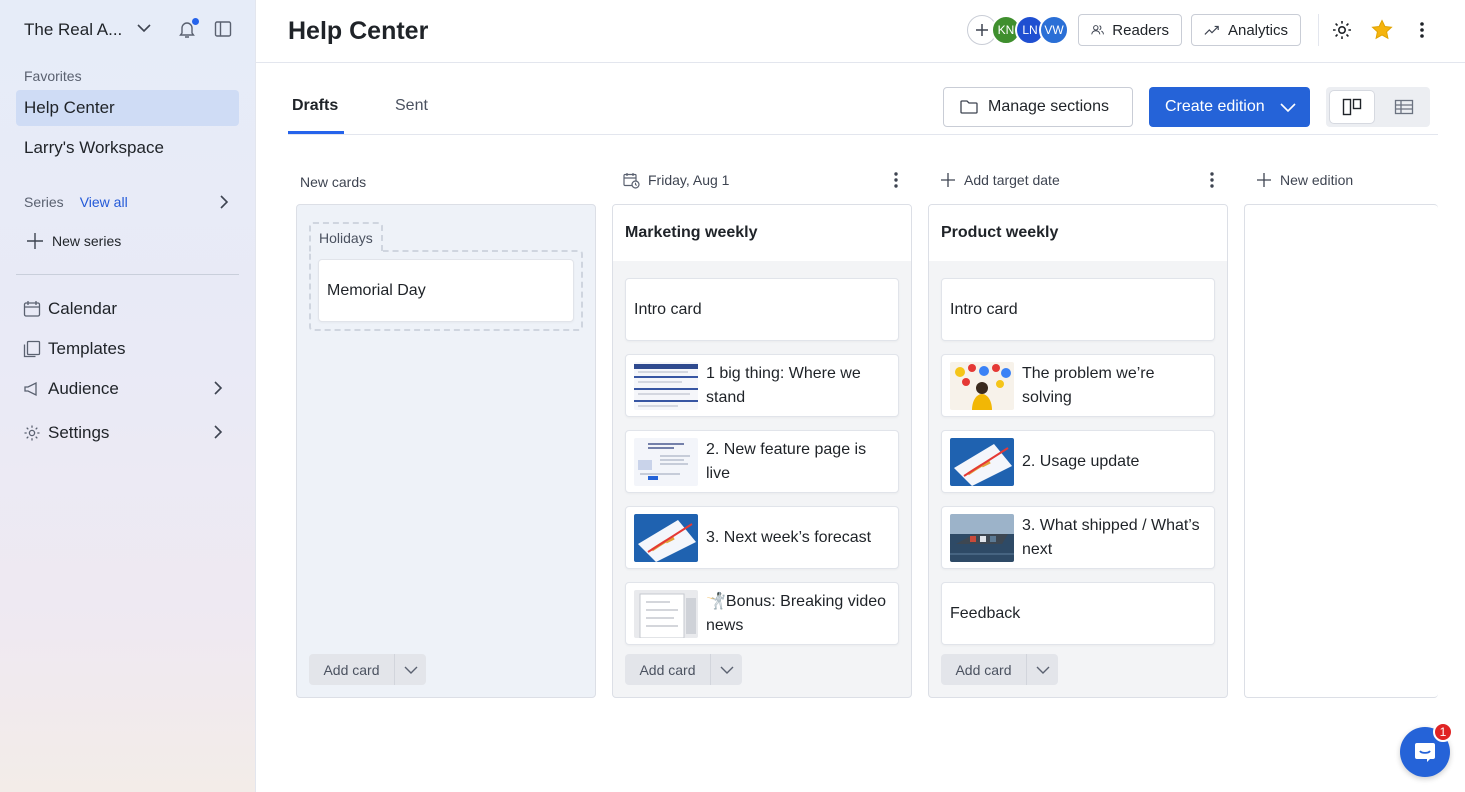 Image resolution: width=1465 pixels, height=792 pixels. What do you see at coordinates (346, 237) in the screenshot?
I see `holidays-group-label: Holidays` at bounding box center [346, 237].